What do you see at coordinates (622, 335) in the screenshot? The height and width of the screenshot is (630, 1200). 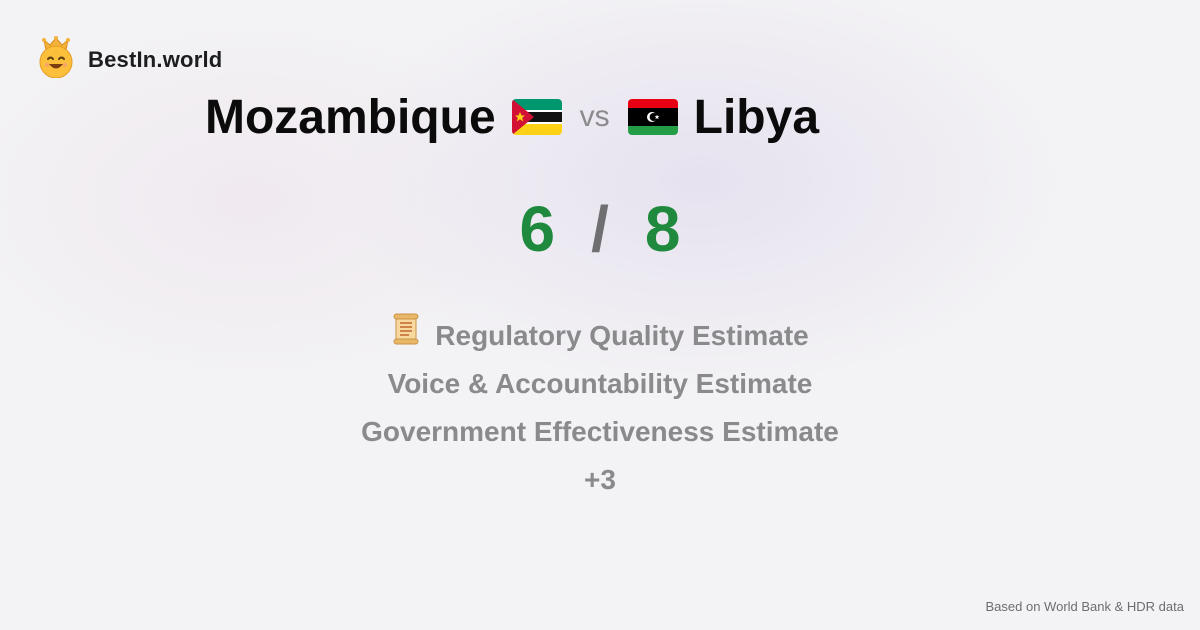 I see `metric-label: Regulatory Quality Estimate` at bounding box center [622, 335].